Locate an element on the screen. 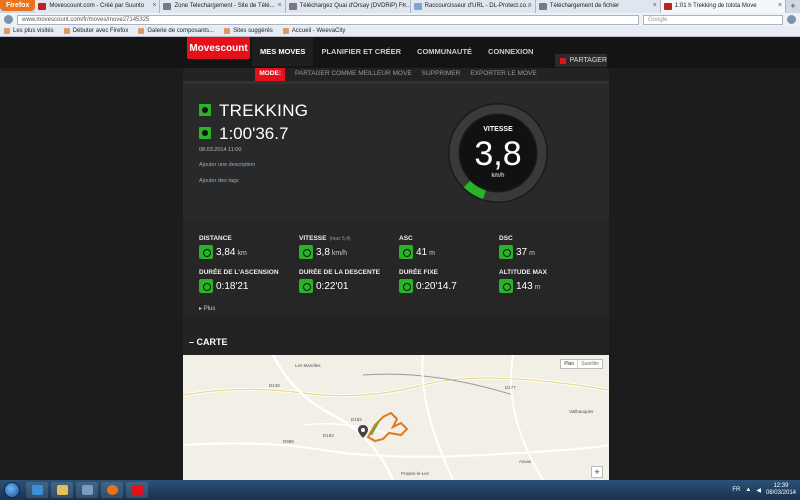 Image resolution: width=800 pixels, height=500 pixels. map-plan-button: Plan is located at coordinates (569, 364).